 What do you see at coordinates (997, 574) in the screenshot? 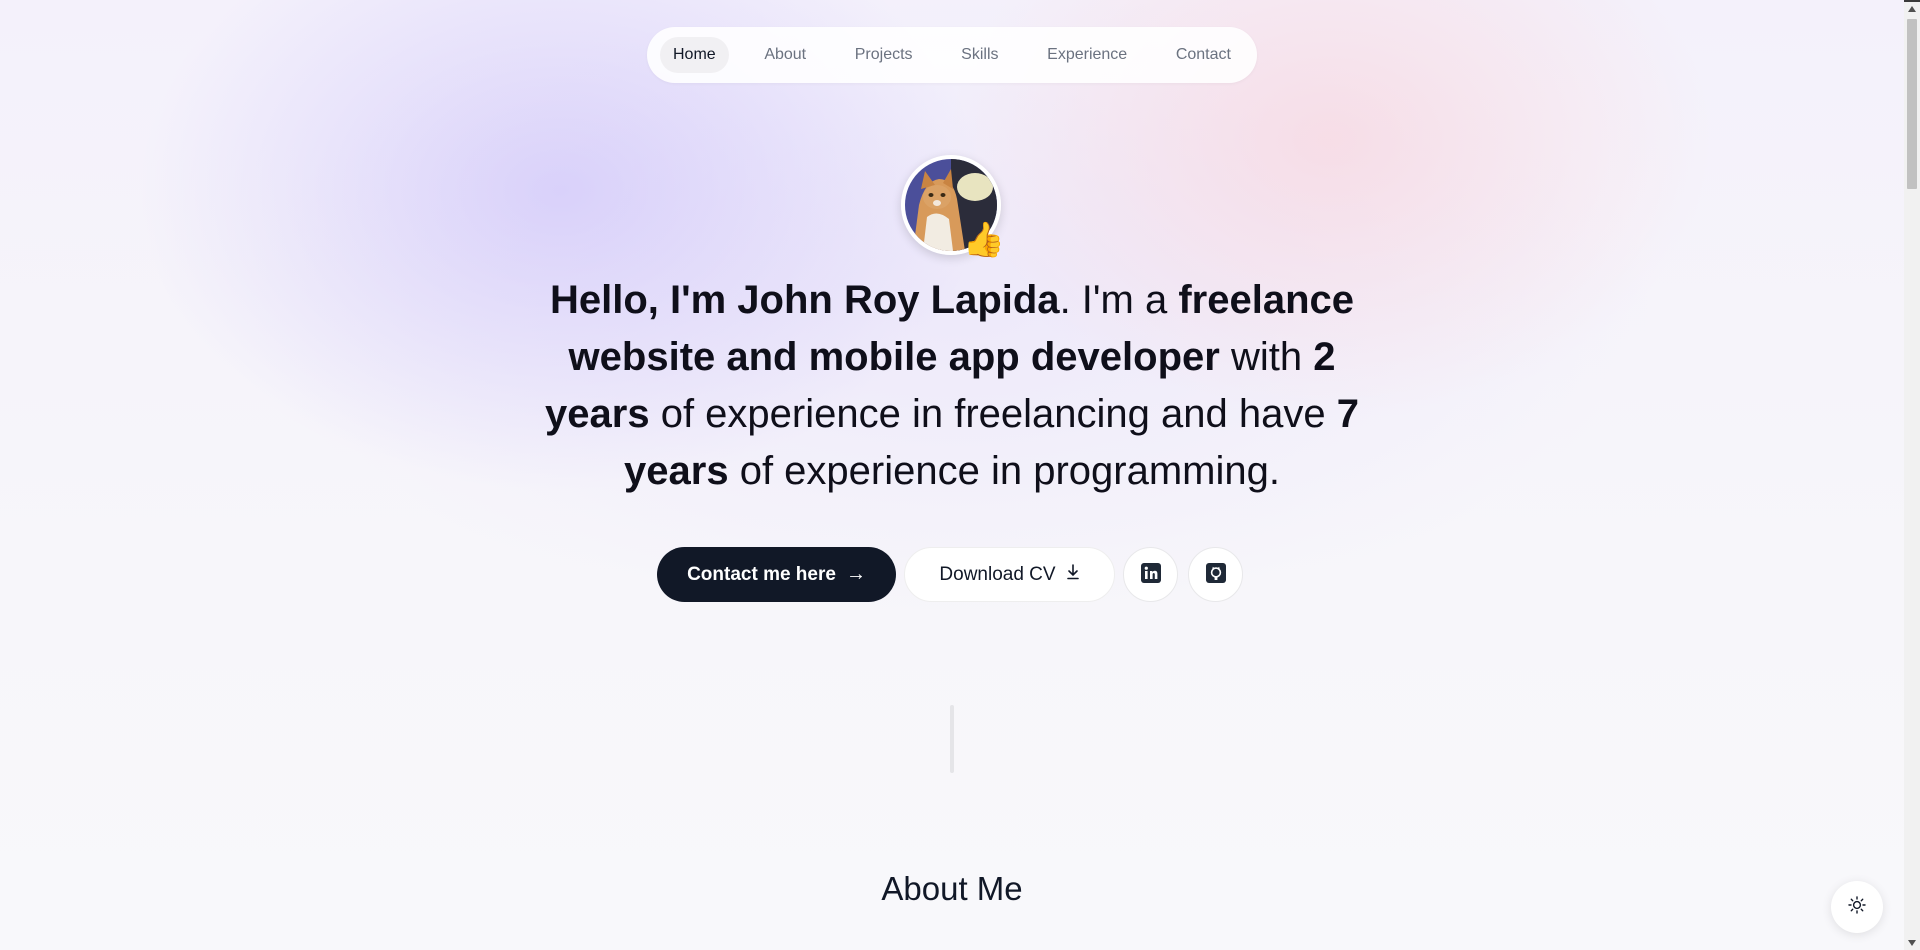
I see `download-cv-label: Download CV` at bounding box center [997, 574].